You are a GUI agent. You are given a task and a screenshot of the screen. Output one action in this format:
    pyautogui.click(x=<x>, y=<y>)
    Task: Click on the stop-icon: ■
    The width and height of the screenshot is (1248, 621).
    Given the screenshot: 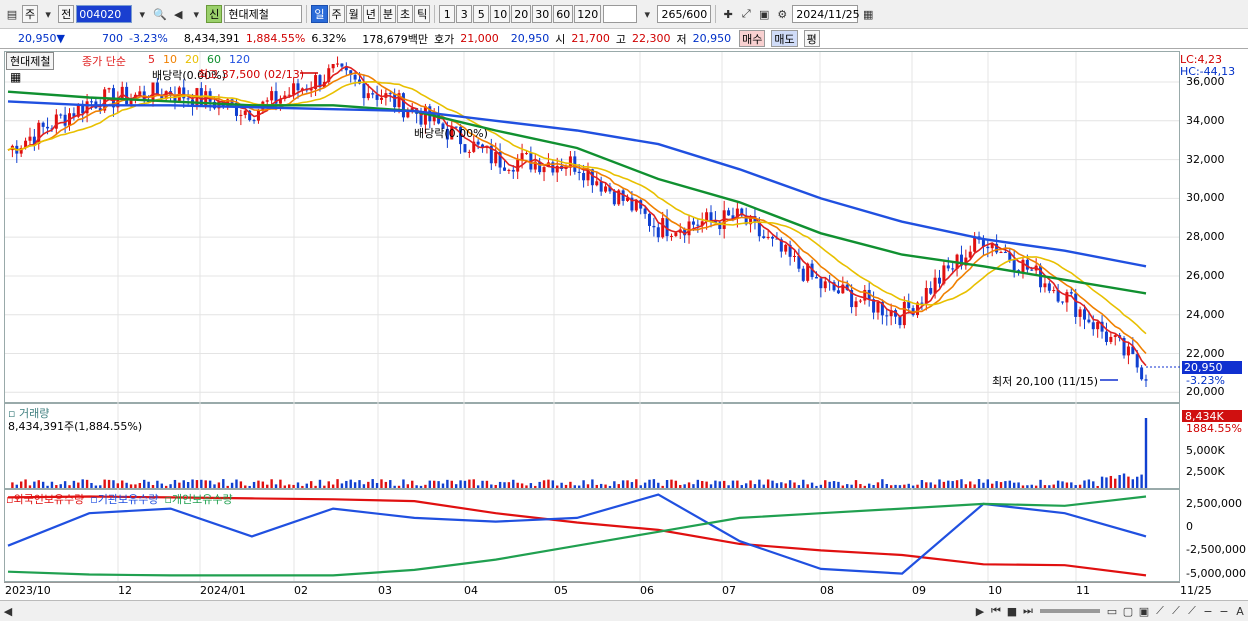 What is the action you would take?
    pyautogui.click(x=1012, y=611)
    